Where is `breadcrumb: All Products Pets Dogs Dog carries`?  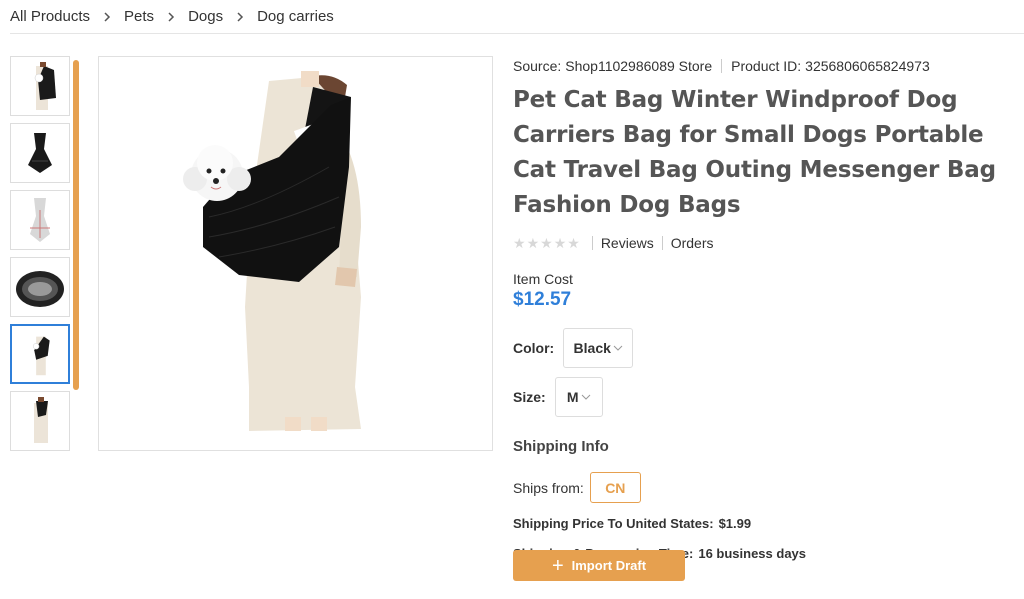 breadcrumb: All Products Pets Dogs Dog carries is located at coordinates (517, 17).